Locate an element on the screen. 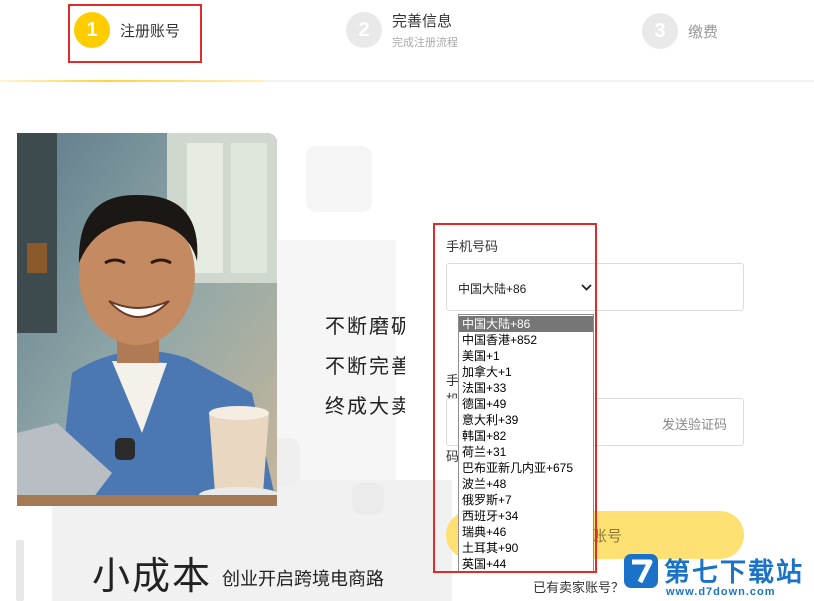 The image size is (814, 601). login-hint: 已有卖家账号？ is located at coordinates (578, 586).